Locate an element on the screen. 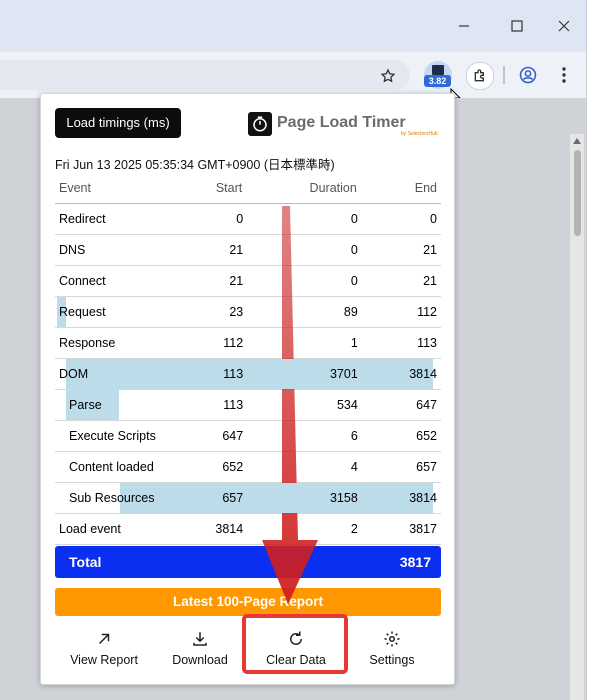  table-row: Response 112 1 113 is located at coordinates (248, 343).